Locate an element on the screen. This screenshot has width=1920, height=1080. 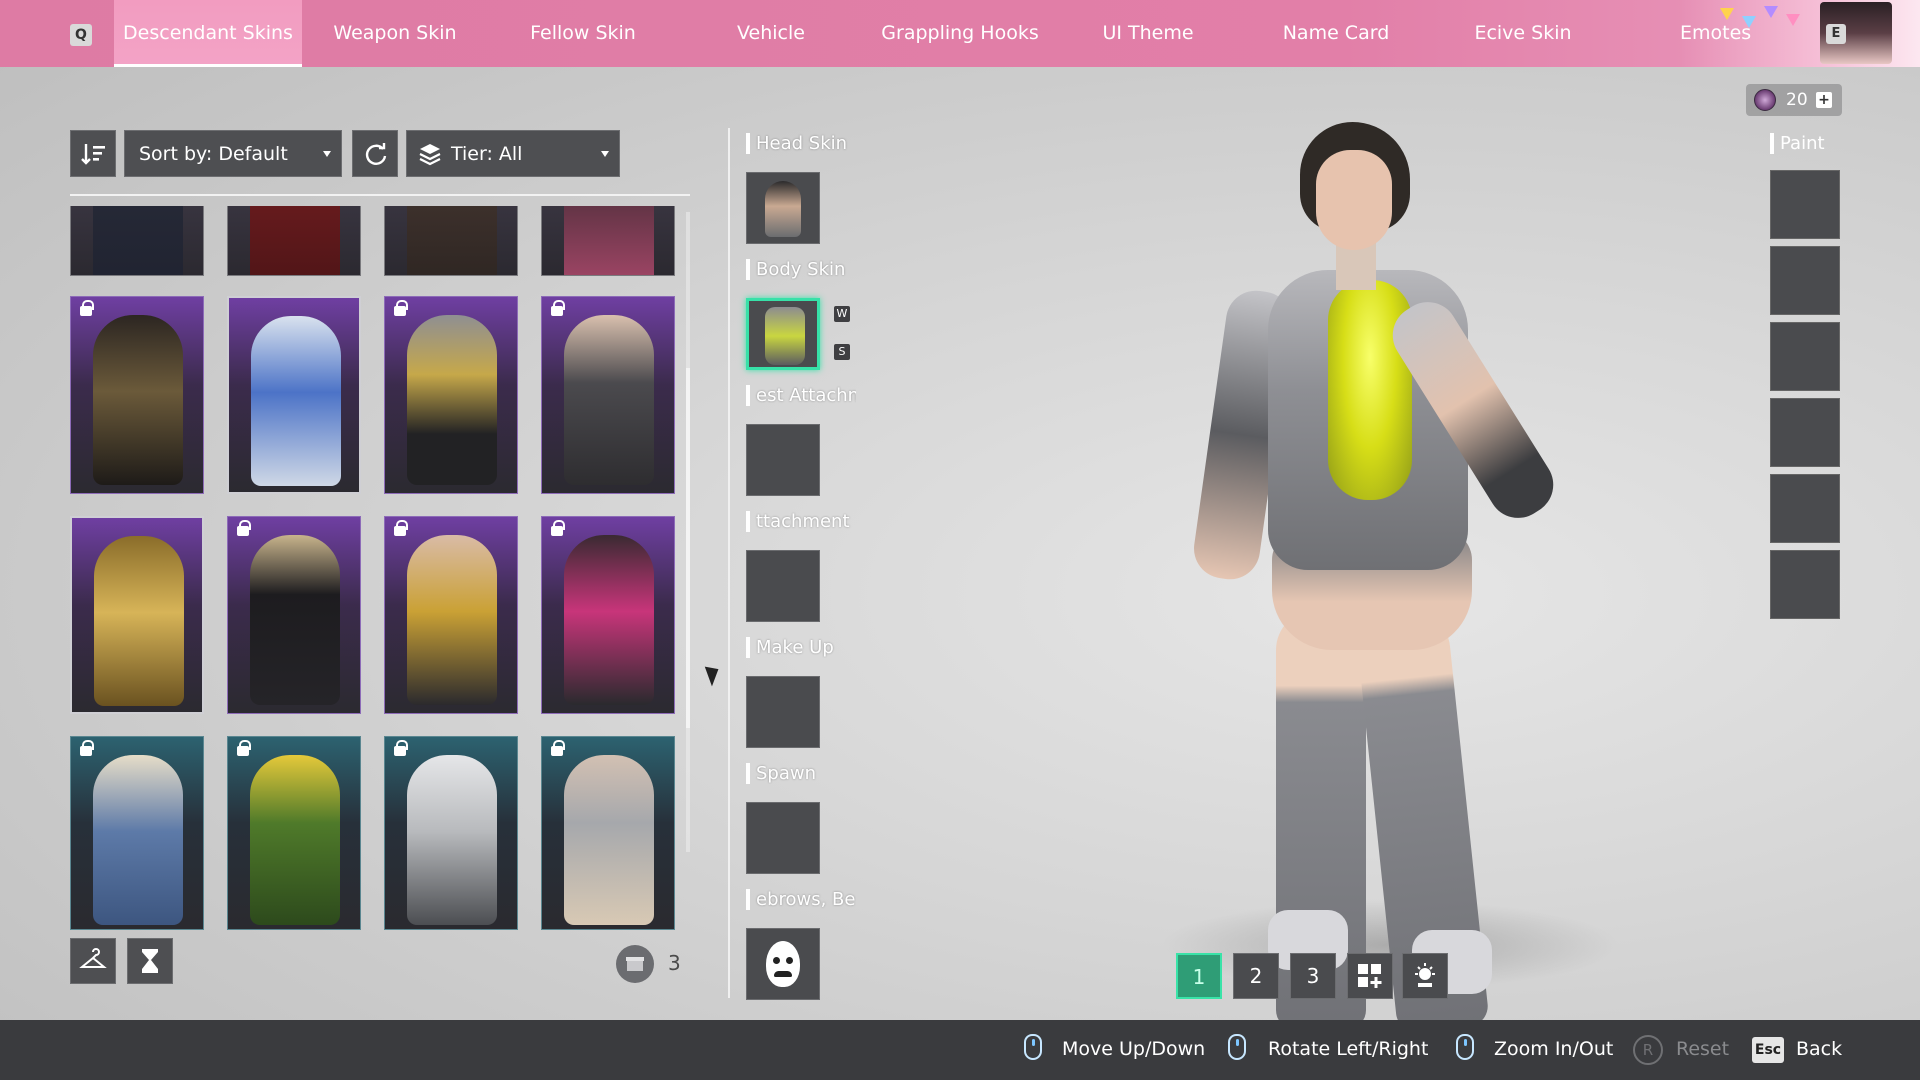
tab-descendant-skins: Descendant Skins is located at coordinates (208, 33).